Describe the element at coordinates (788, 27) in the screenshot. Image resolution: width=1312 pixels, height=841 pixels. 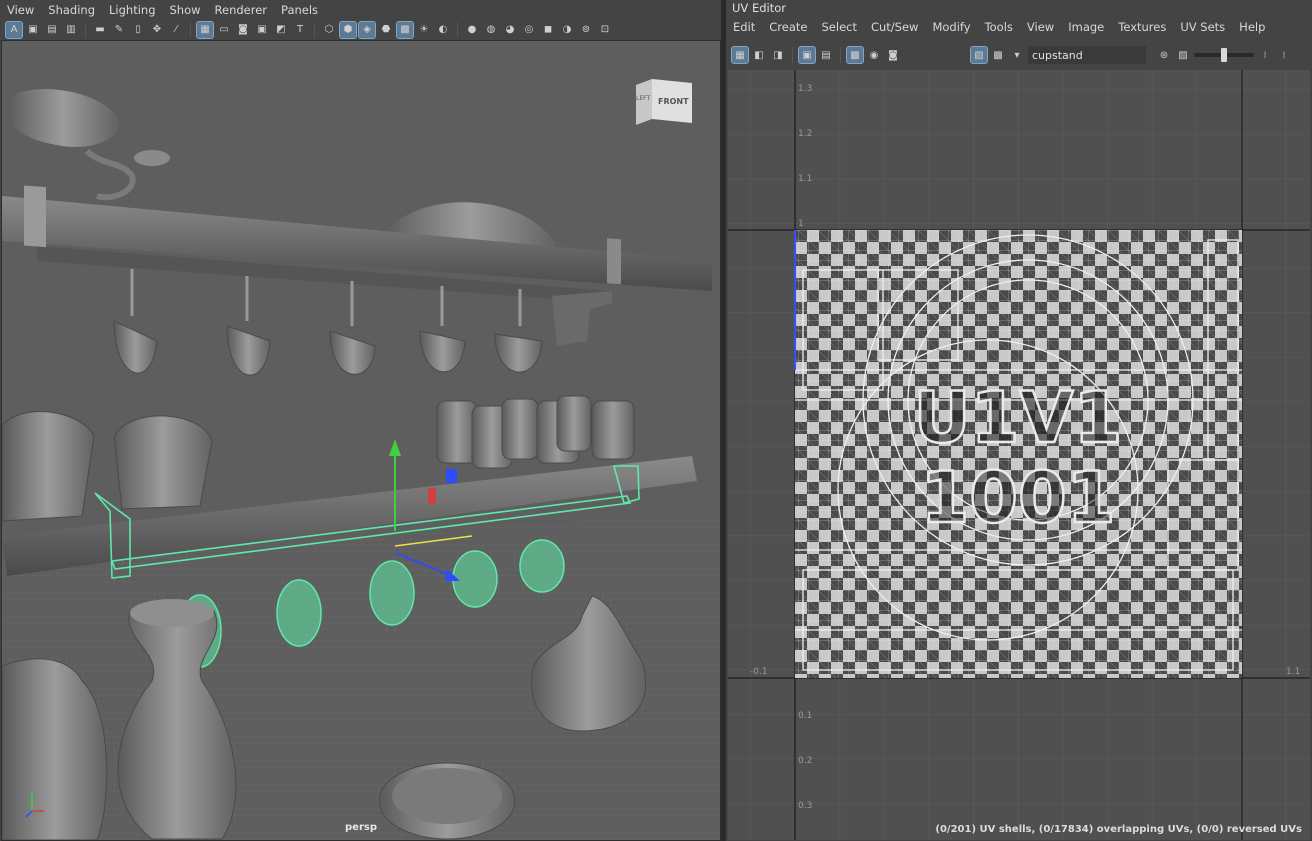
I see `uv-menu-create: Create` at that location.